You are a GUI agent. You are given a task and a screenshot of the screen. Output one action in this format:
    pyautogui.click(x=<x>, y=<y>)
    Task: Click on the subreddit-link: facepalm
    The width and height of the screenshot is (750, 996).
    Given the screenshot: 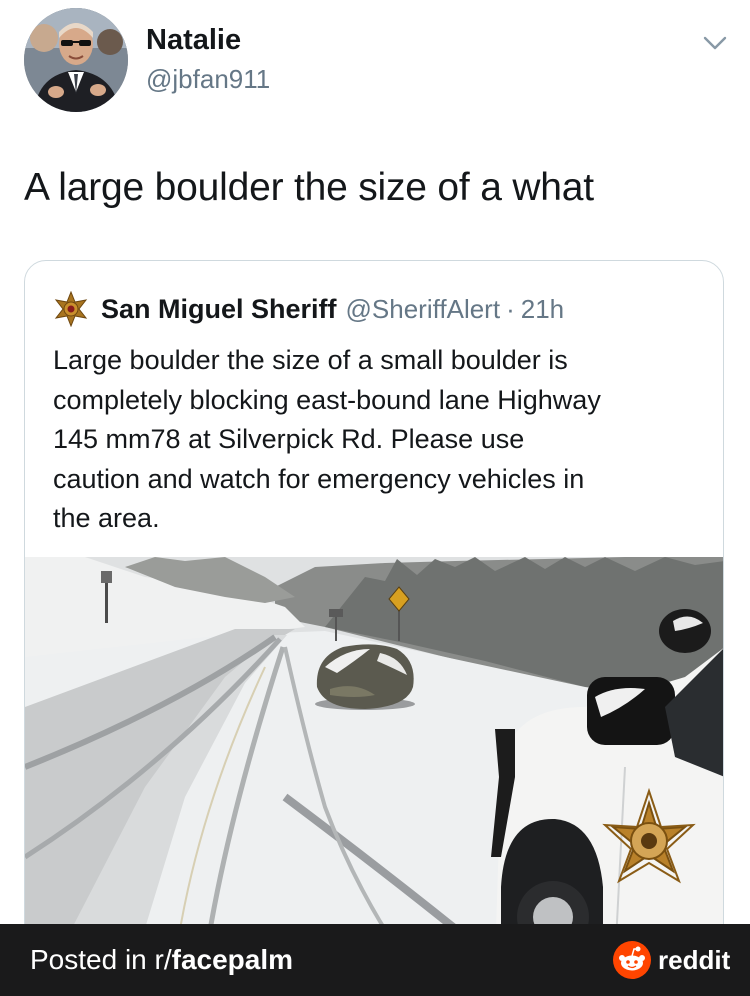 What is the action you would take?
    pyautogui.click(x=232, y=959)
    